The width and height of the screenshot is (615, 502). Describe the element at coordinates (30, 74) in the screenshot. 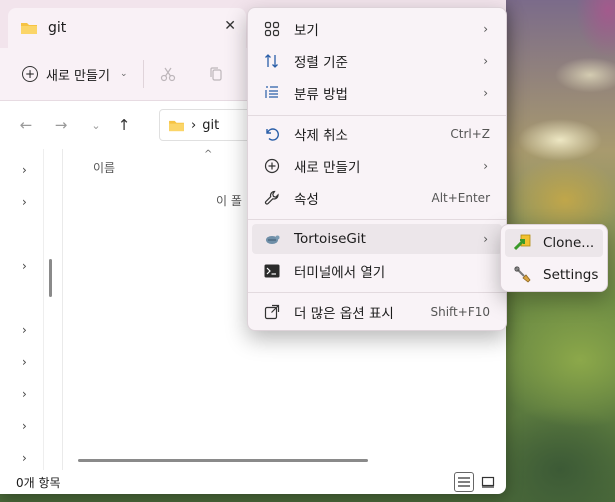

I see `plus-circle-icon: +` at that location.